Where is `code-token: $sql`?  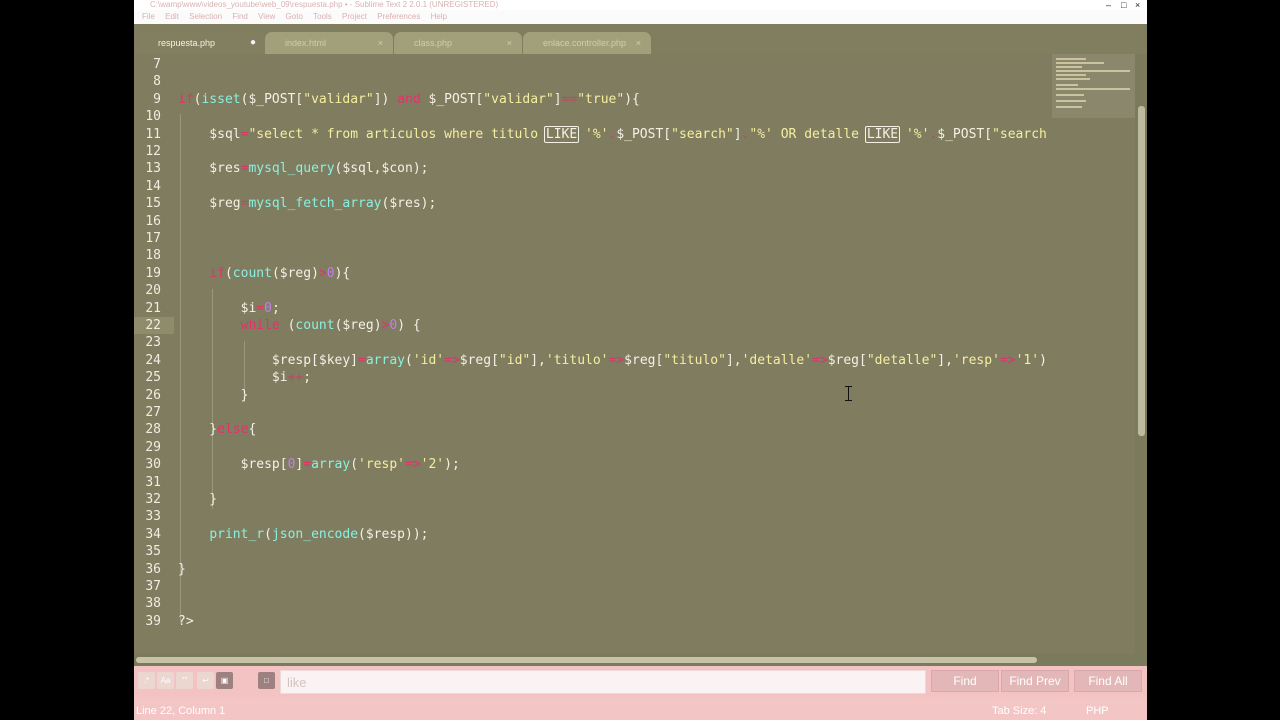 code-token: $sql is located at coordinates (209, 134).